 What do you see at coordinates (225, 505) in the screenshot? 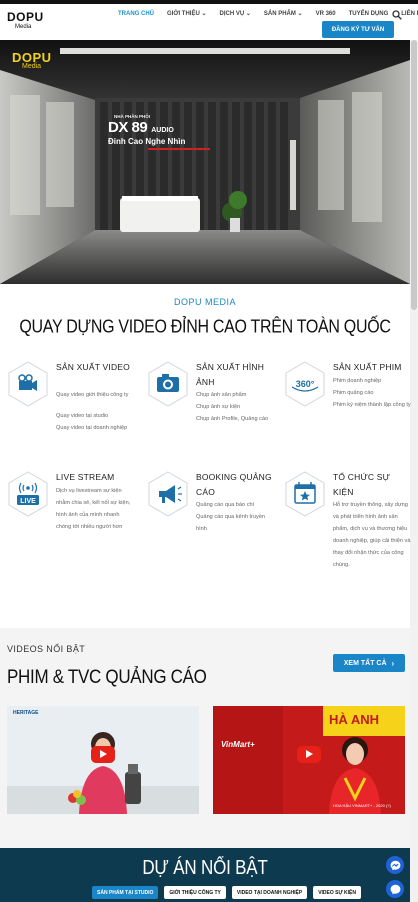
I see `service-desc-line: Quảng cáo qua báo chí` at bounding box center [225, 505].